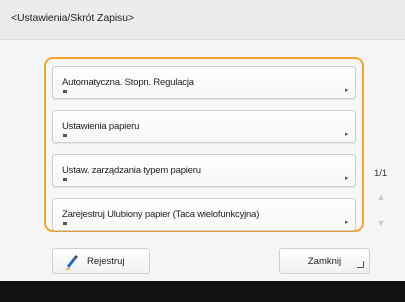 The image size is (405, 302). I want to click on triangle-up-icon: ▲, so click(381, 197).